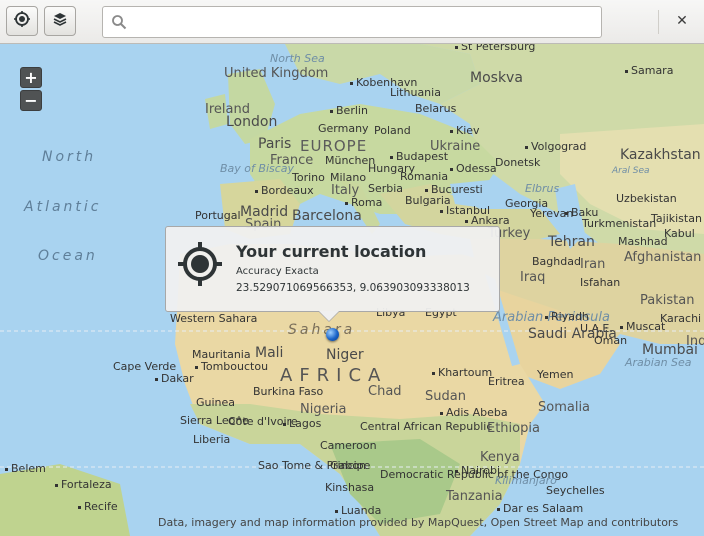  I want to click on map-label-torino: Torino, so click(308, 177).